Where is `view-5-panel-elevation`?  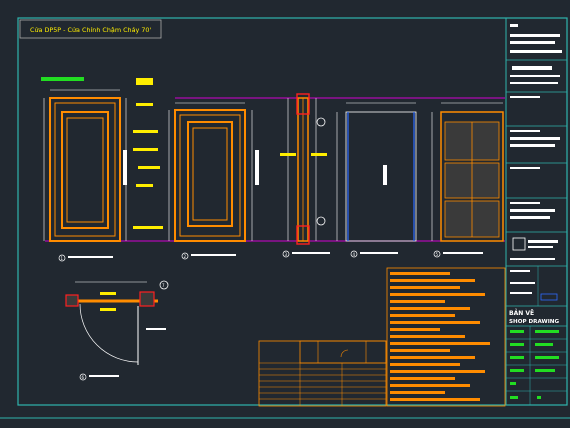
view-5-panel-elevation is located at coordinates (467, 172).